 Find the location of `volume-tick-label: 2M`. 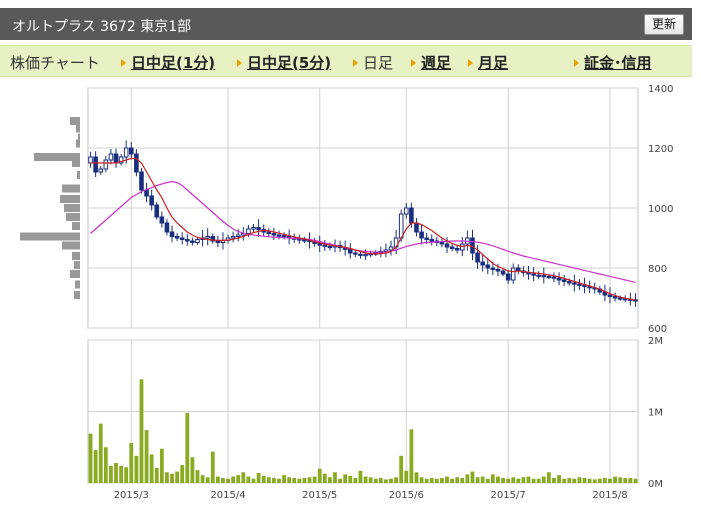

volume-tick-label: 2M is located at coordinates (655, 341).